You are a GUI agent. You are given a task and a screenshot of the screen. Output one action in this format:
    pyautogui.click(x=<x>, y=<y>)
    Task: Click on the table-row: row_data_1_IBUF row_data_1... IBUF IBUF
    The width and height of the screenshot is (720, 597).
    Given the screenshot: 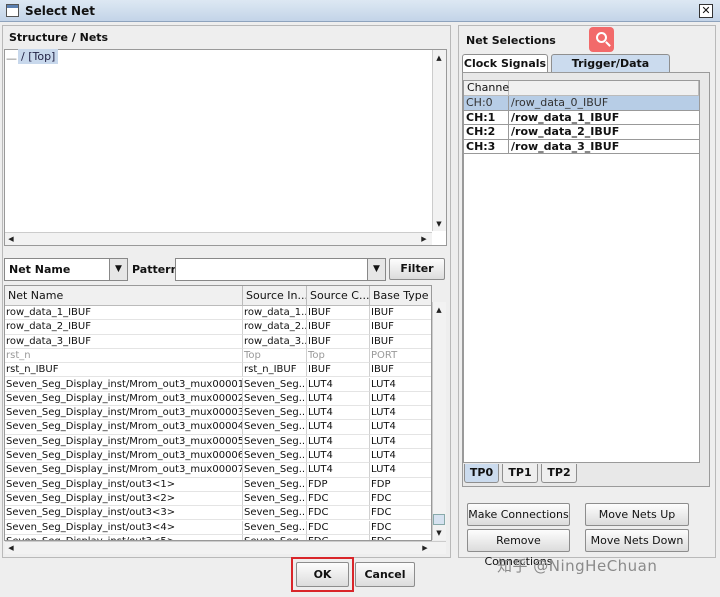 What is the action you would take?
    pyautogui.click(x=218, y=313)
    